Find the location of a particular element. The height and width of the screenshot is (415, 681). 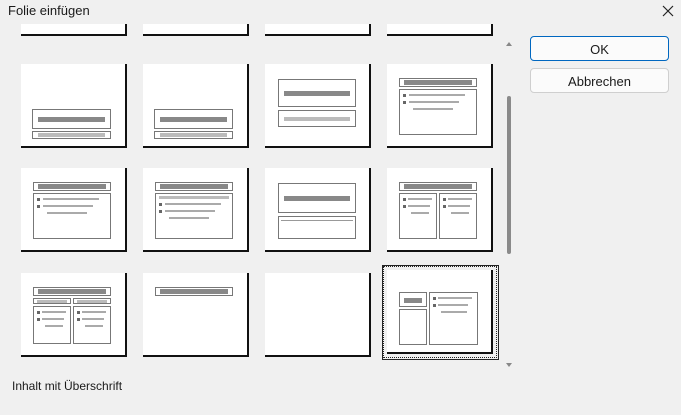

cancel-button: Abbrechen is located at coordinates (599, 80).